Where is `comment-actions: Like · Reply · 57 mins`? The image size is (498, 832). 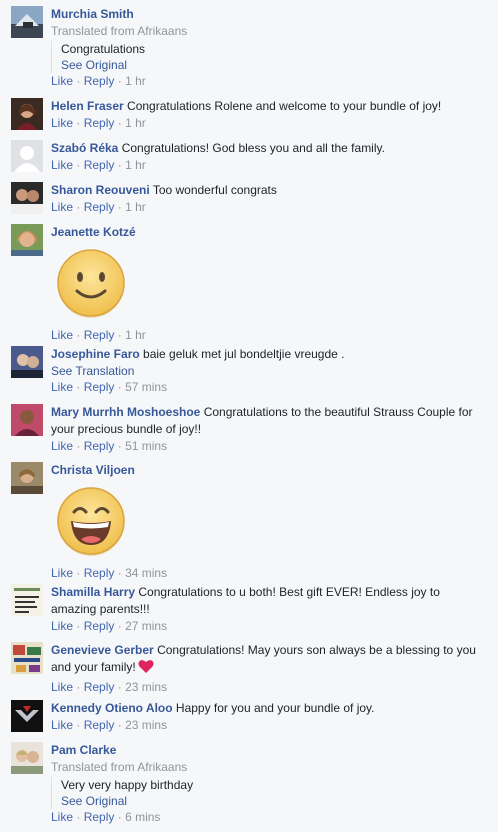 comment-actions: Like · Reply · 57 mins is located at coordinates (109, 387).